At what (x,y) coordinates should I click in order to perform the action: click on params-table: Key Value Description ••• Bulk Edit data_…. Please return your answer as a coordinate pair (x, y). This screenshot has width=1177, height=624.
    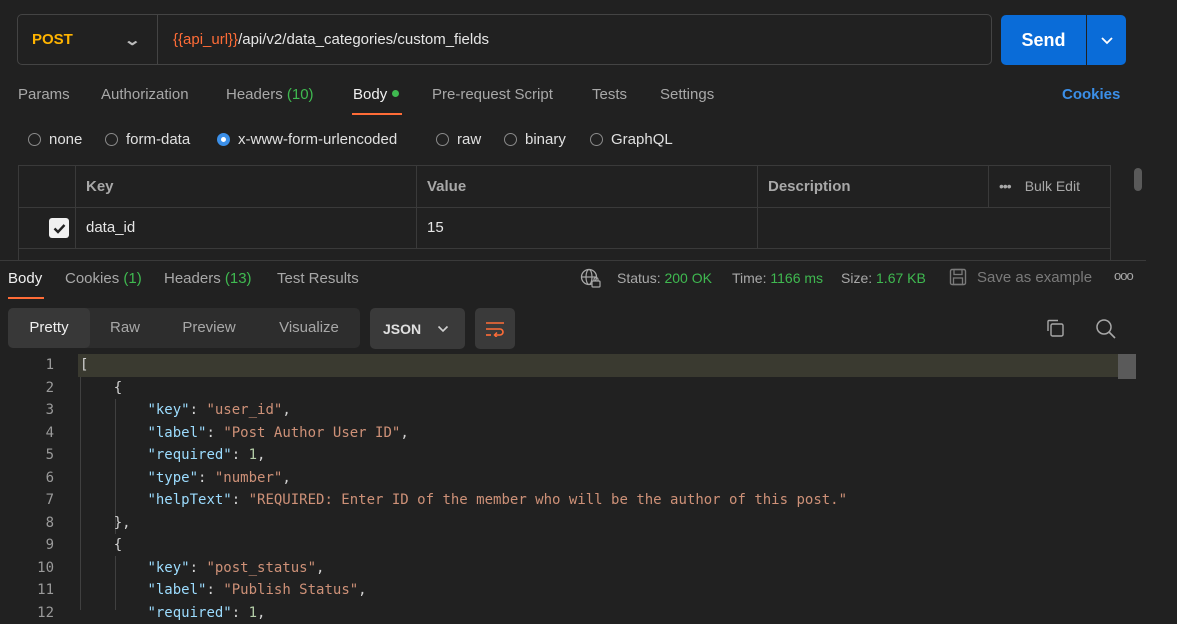
    Looking at the image, I should click on (564, 212).